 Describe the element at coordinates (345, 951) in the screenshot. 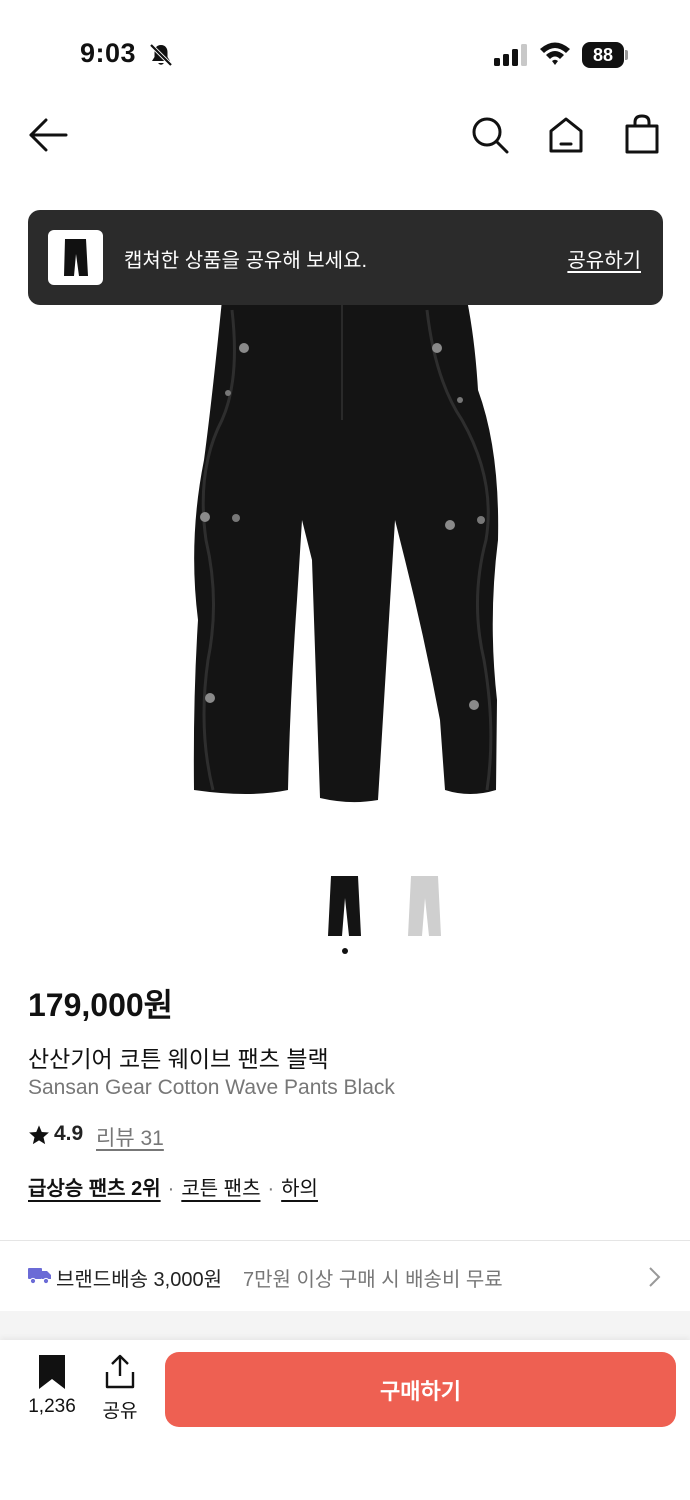

I see `gallery-page-indicator` at that location.